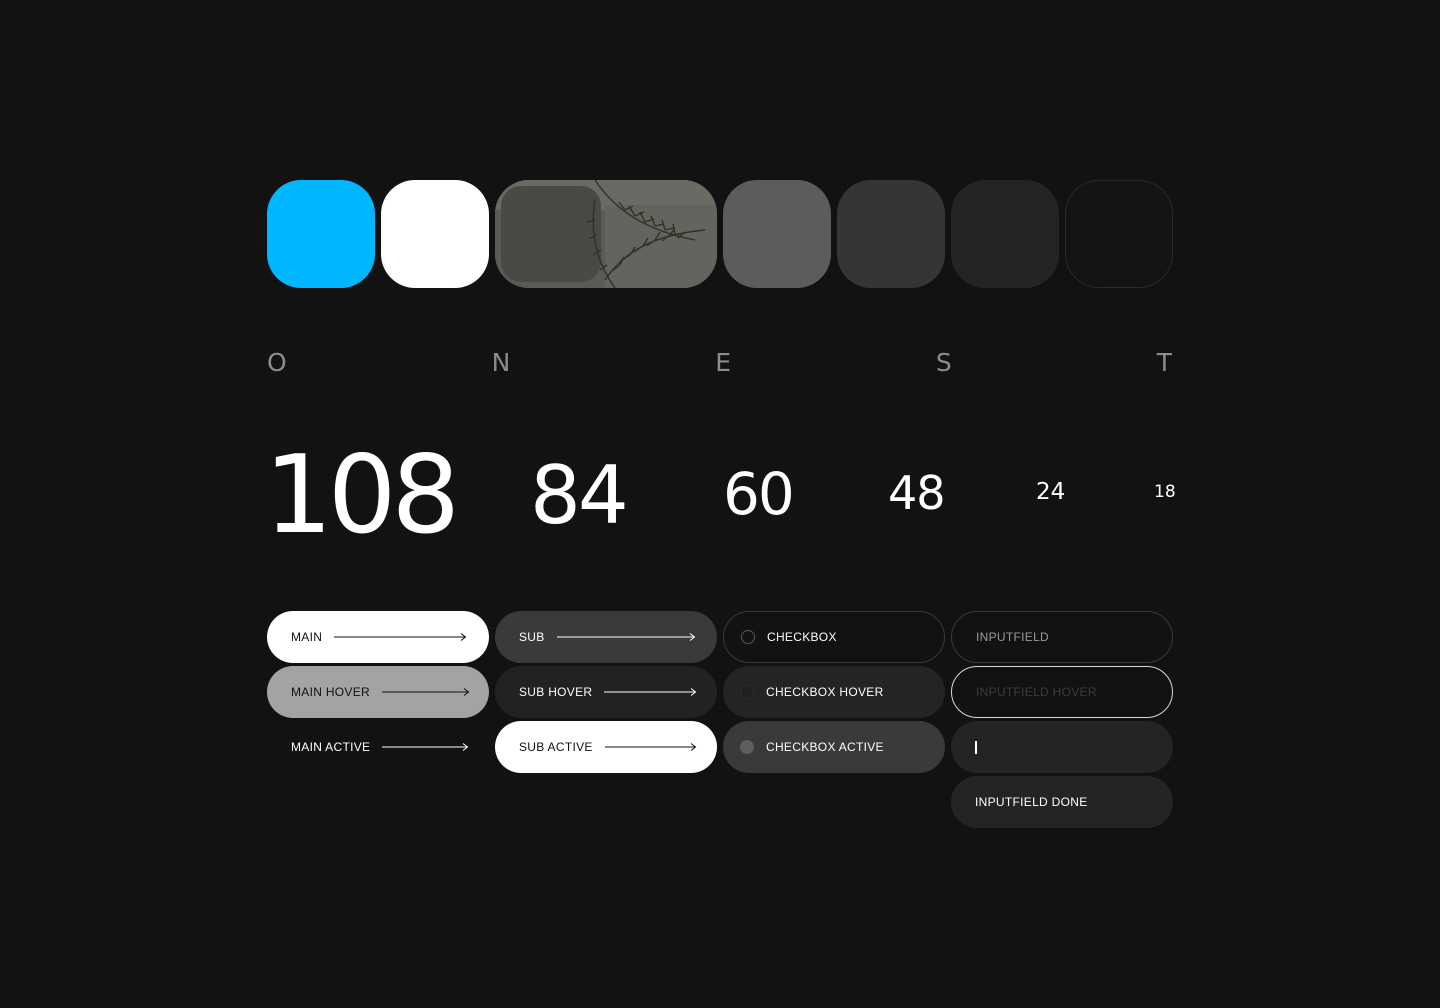 The width and height of the screenshot is (1440, 1008). Describe the element at coordinates (1013, 637) in the screenshot. I see `inputfield-placeholder: INPUTFIELD` at that location.